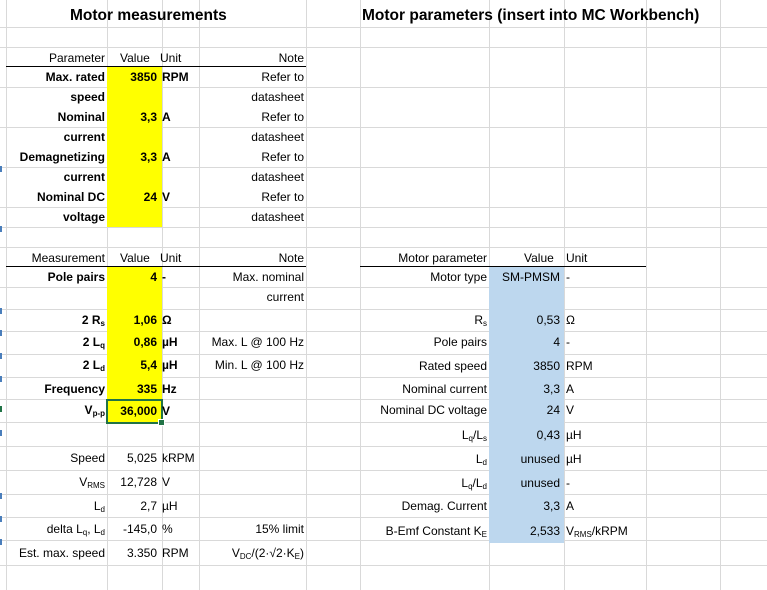 Image resolution: width=767 pixels, height=590 pixels. Describe the element at coordinates (93, 342) in the screenshot. I see `lq-measurement-label: 2 Lq` at that location.